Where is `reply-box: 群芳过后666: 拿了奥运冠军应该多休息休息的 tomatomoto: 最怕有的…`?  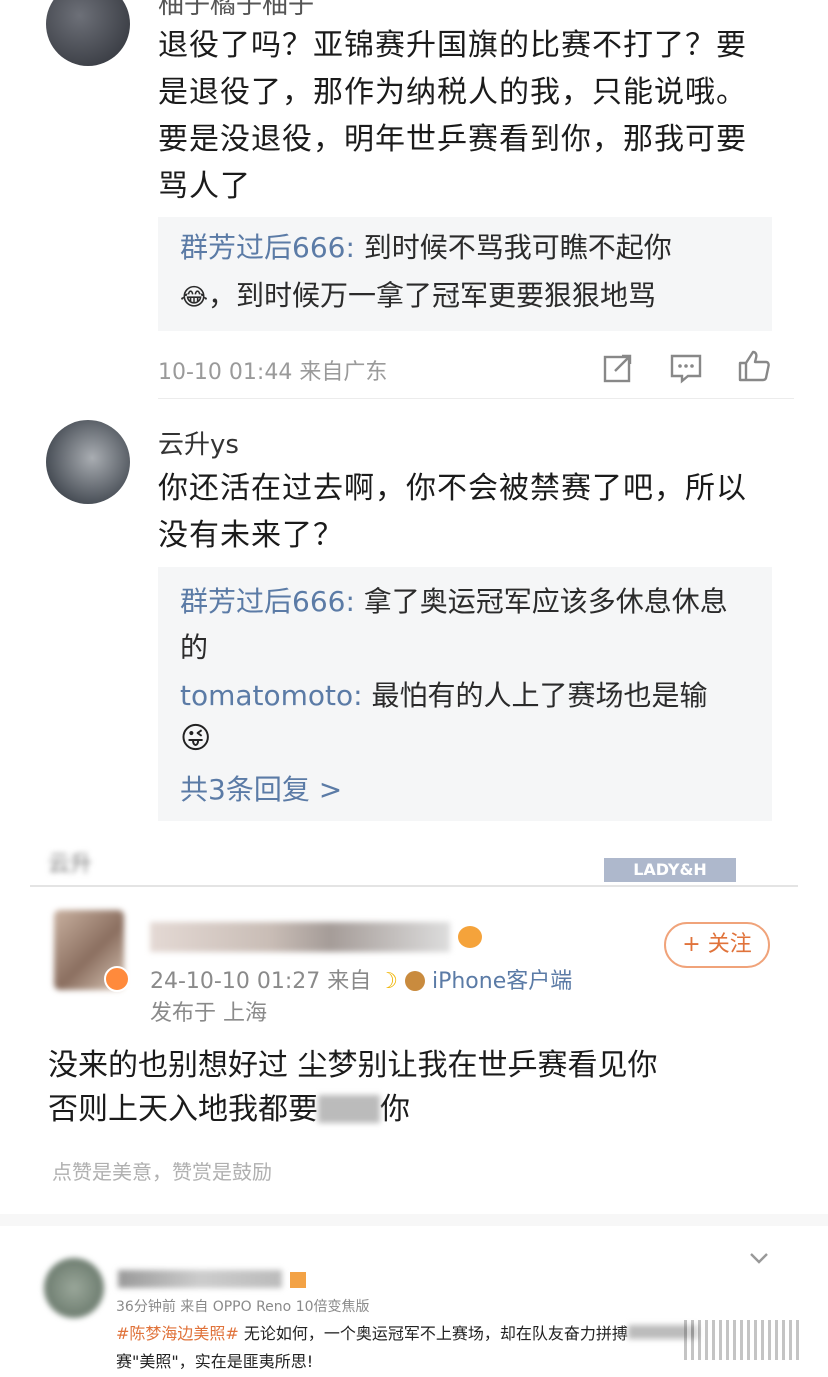 reply-box: 群芳过后666: 拿了奥运冠军应该多休息休息的 tomatomoto: 最怕有的… is located at coordinates (465, 694).